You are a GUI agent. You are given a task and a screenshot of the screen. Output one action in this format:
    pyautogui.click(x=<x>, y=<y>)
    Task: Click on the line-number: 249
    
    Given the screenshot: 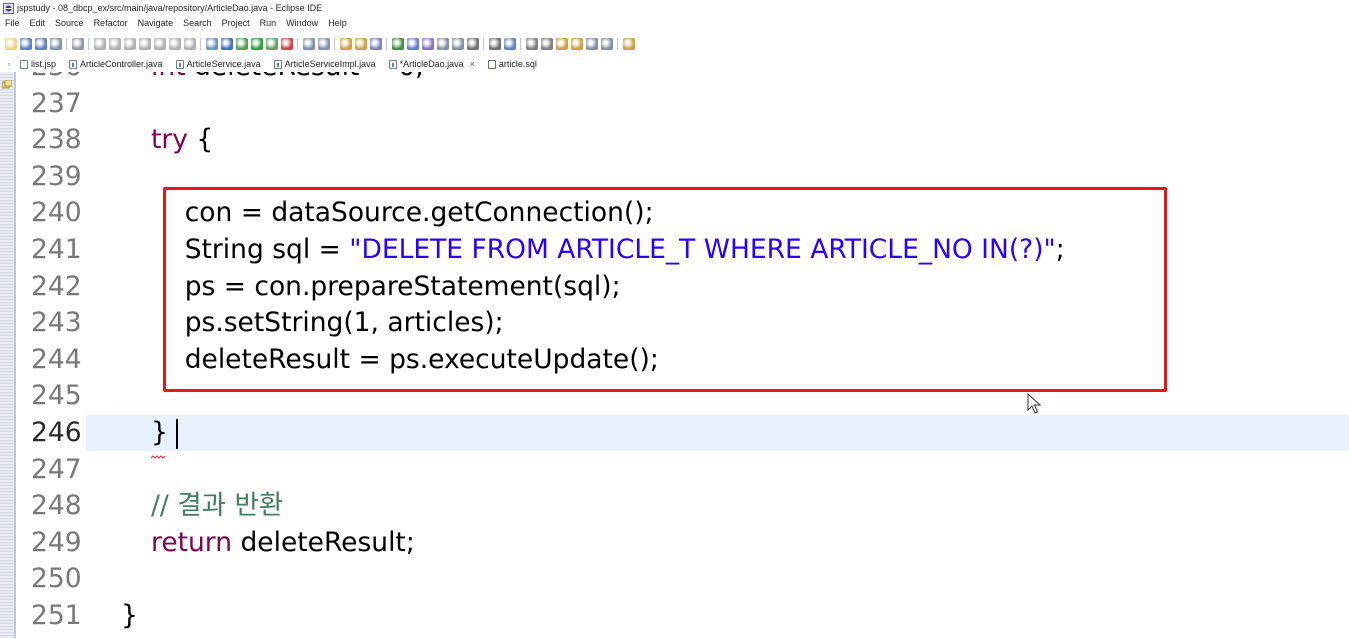 What is the action you would take?
    pyautogui.click(x=56, y=542)
    